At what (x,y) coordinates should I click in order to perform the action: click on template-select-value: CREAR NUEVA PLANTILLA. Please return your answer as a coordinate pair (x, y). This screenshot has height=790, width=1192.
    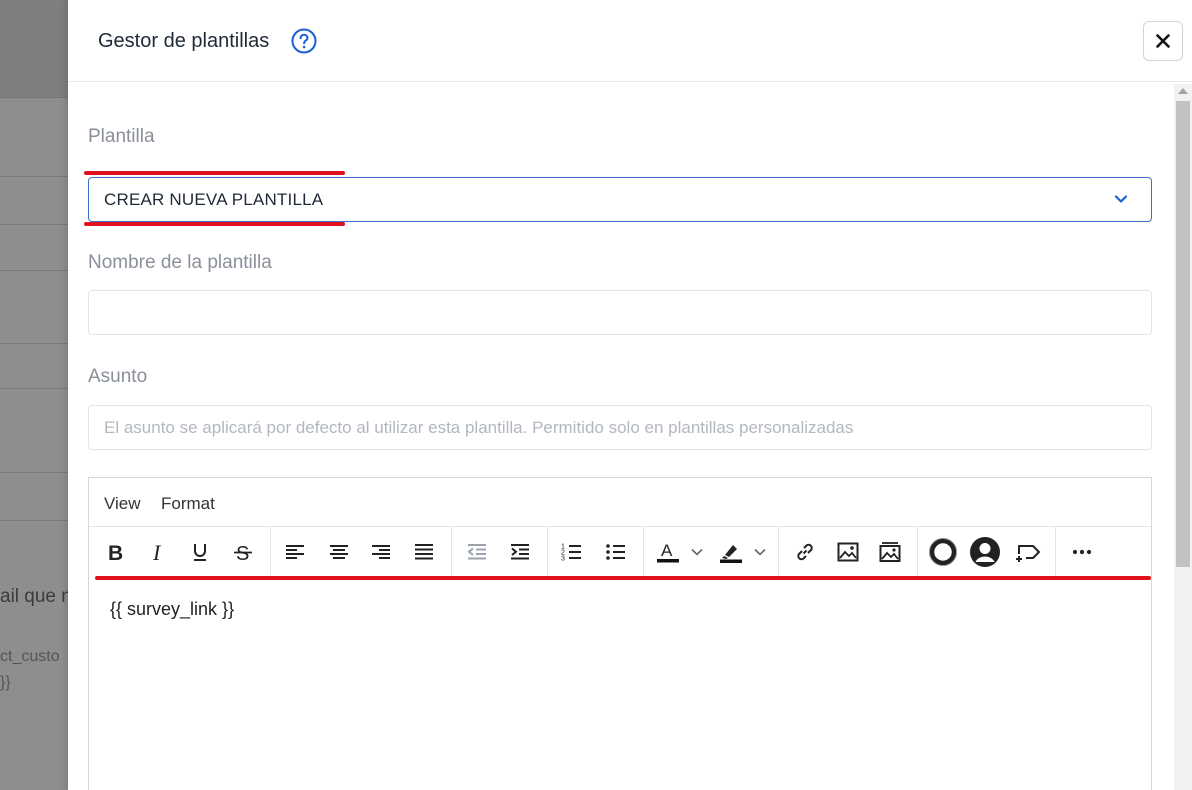
    Looking at the image, I should click on (214, 199).